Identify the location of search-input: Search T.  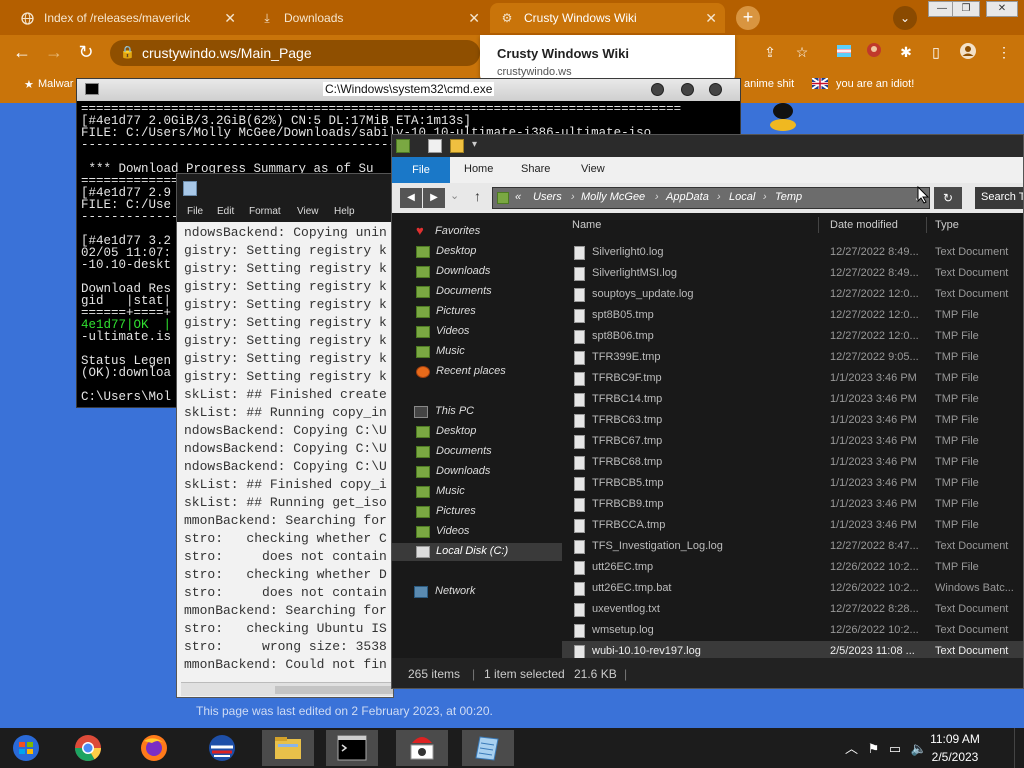
(999, 198).